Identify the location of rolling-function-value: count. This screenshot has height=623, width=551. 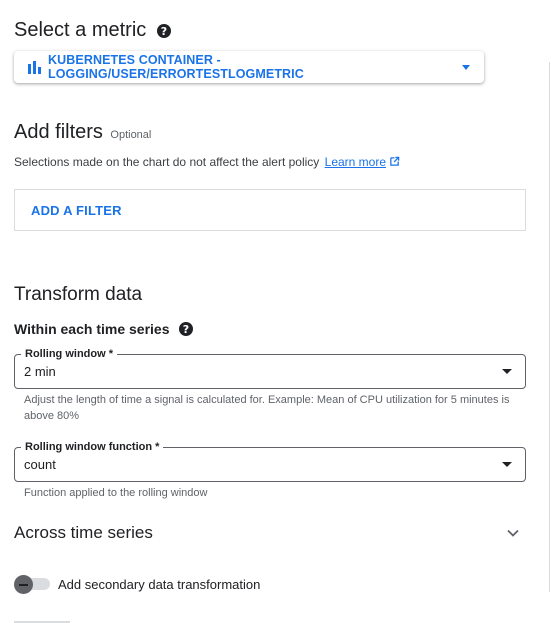
(40, 464).